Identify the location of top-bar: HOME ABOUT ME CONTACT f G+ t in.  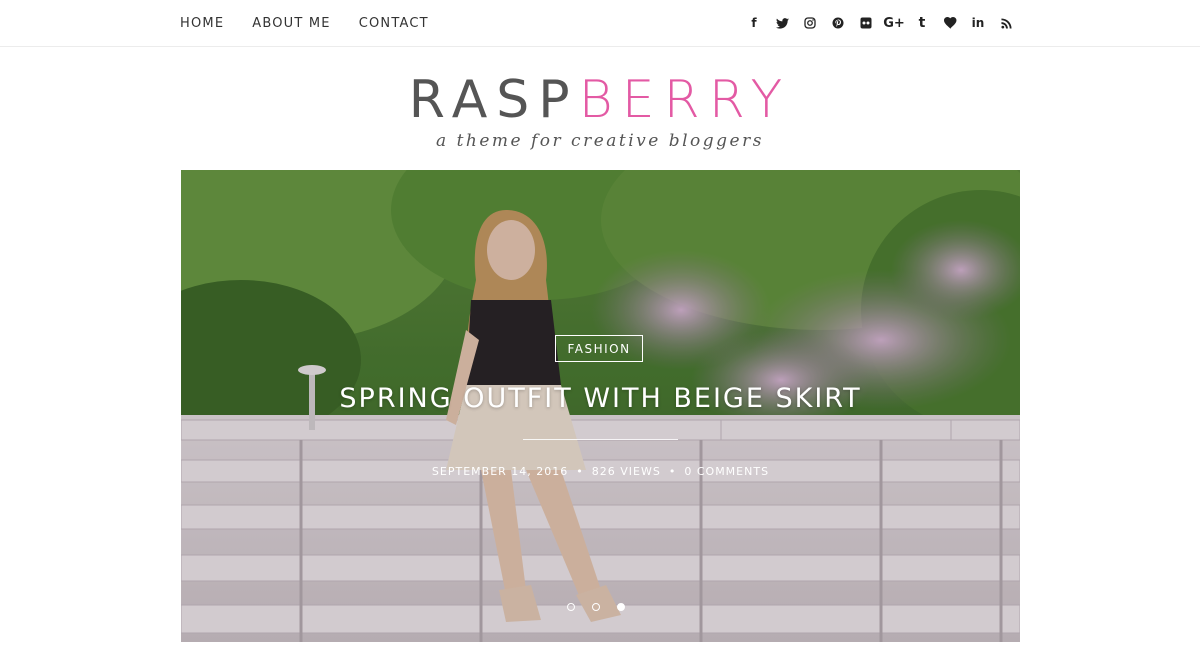
(600, 23).